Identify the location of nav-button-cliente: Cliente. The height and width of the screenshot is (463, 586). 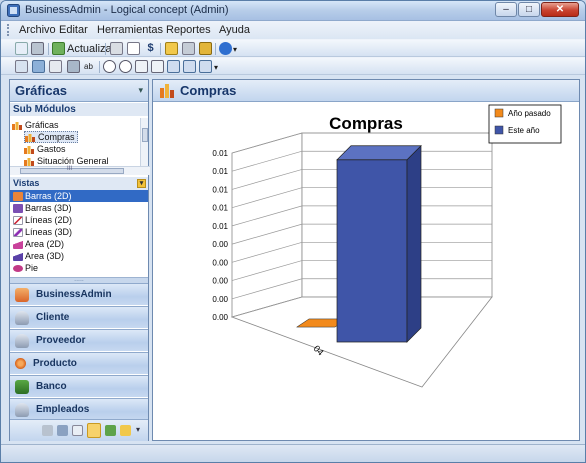
(79, 317).